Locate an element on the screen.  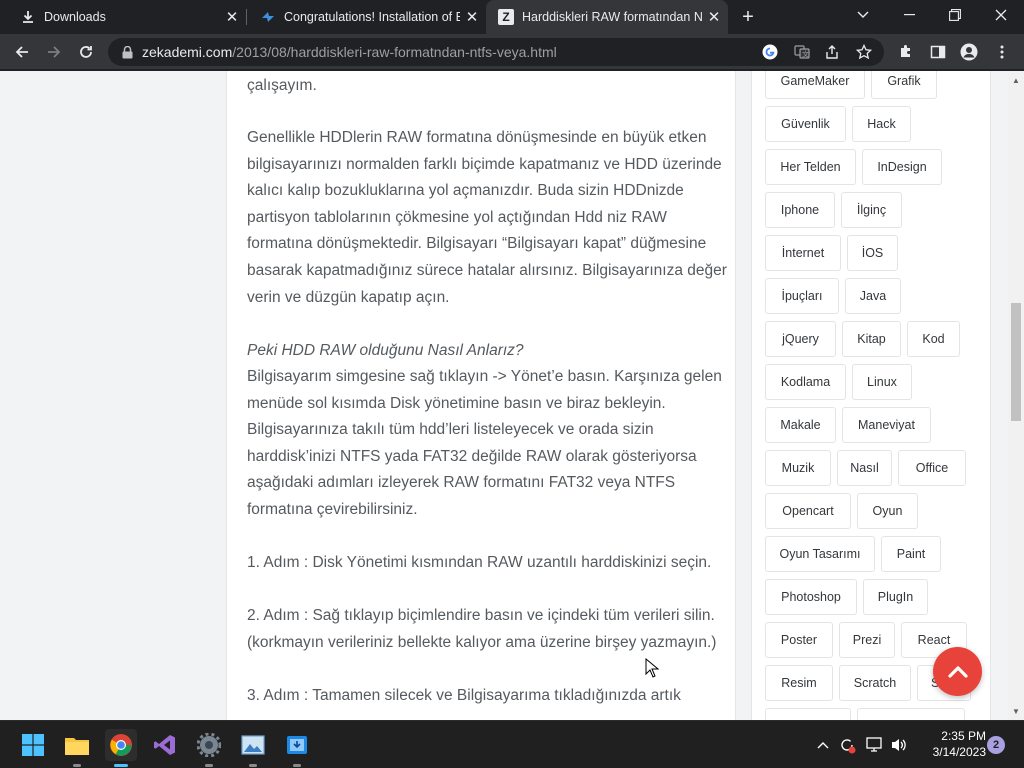
restore-button is located at coordinates (955, 15).